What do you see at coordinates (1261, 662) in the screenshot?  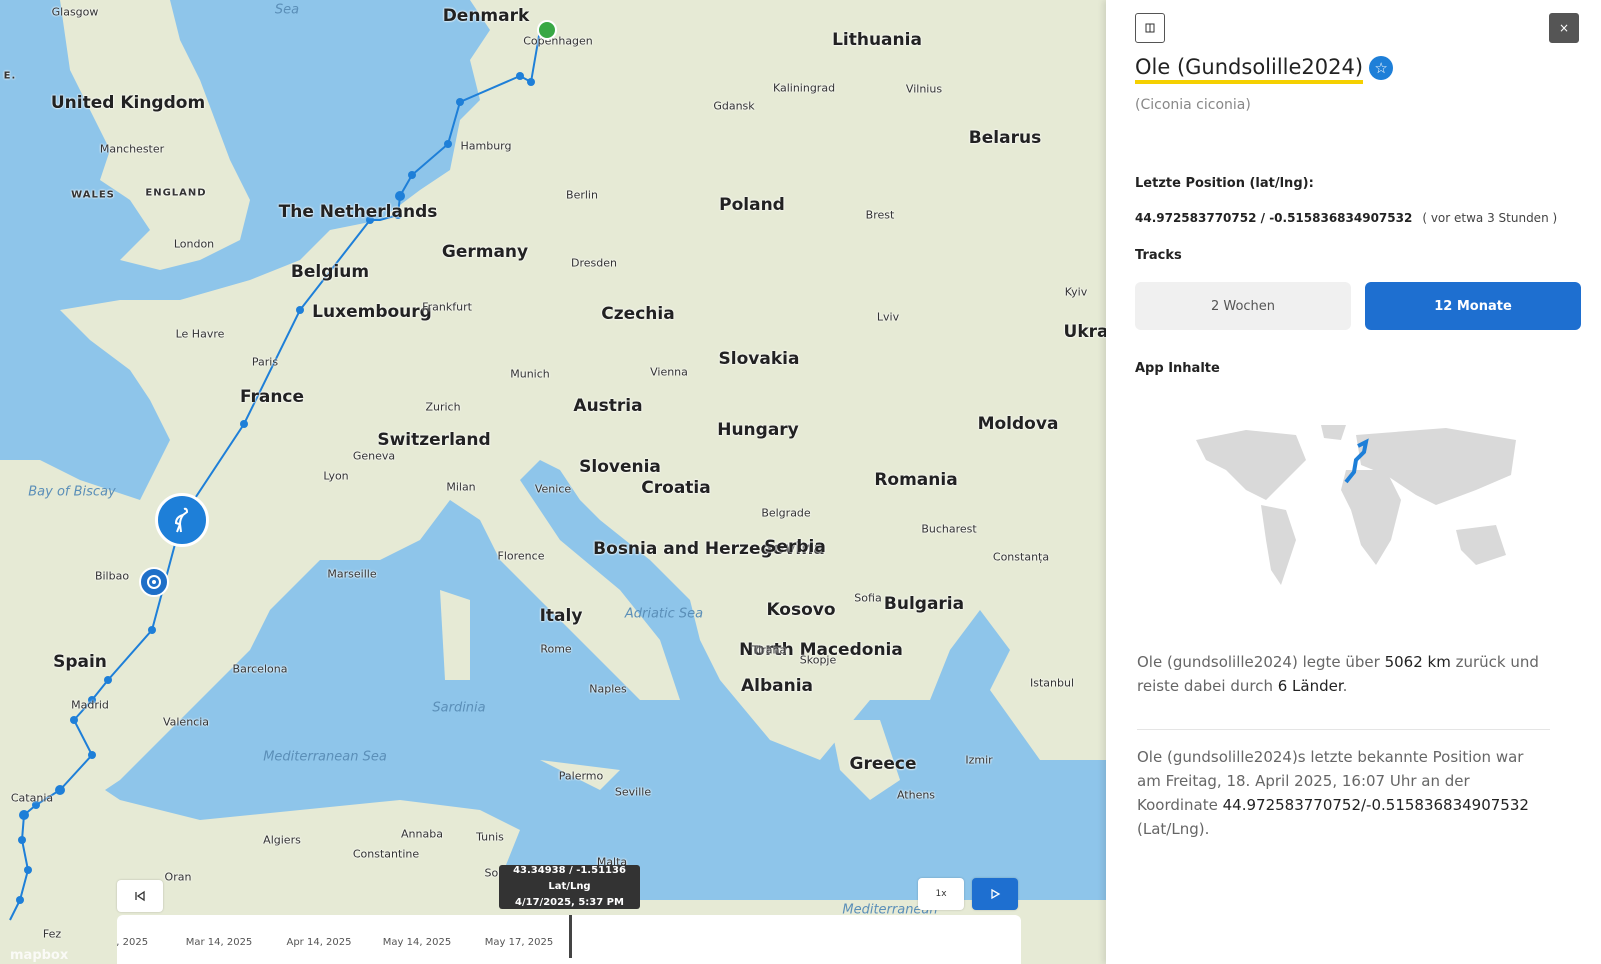 I see `summary-pre: Ole (gundsolille2024) legte über` at bounding box center [1261, 662].